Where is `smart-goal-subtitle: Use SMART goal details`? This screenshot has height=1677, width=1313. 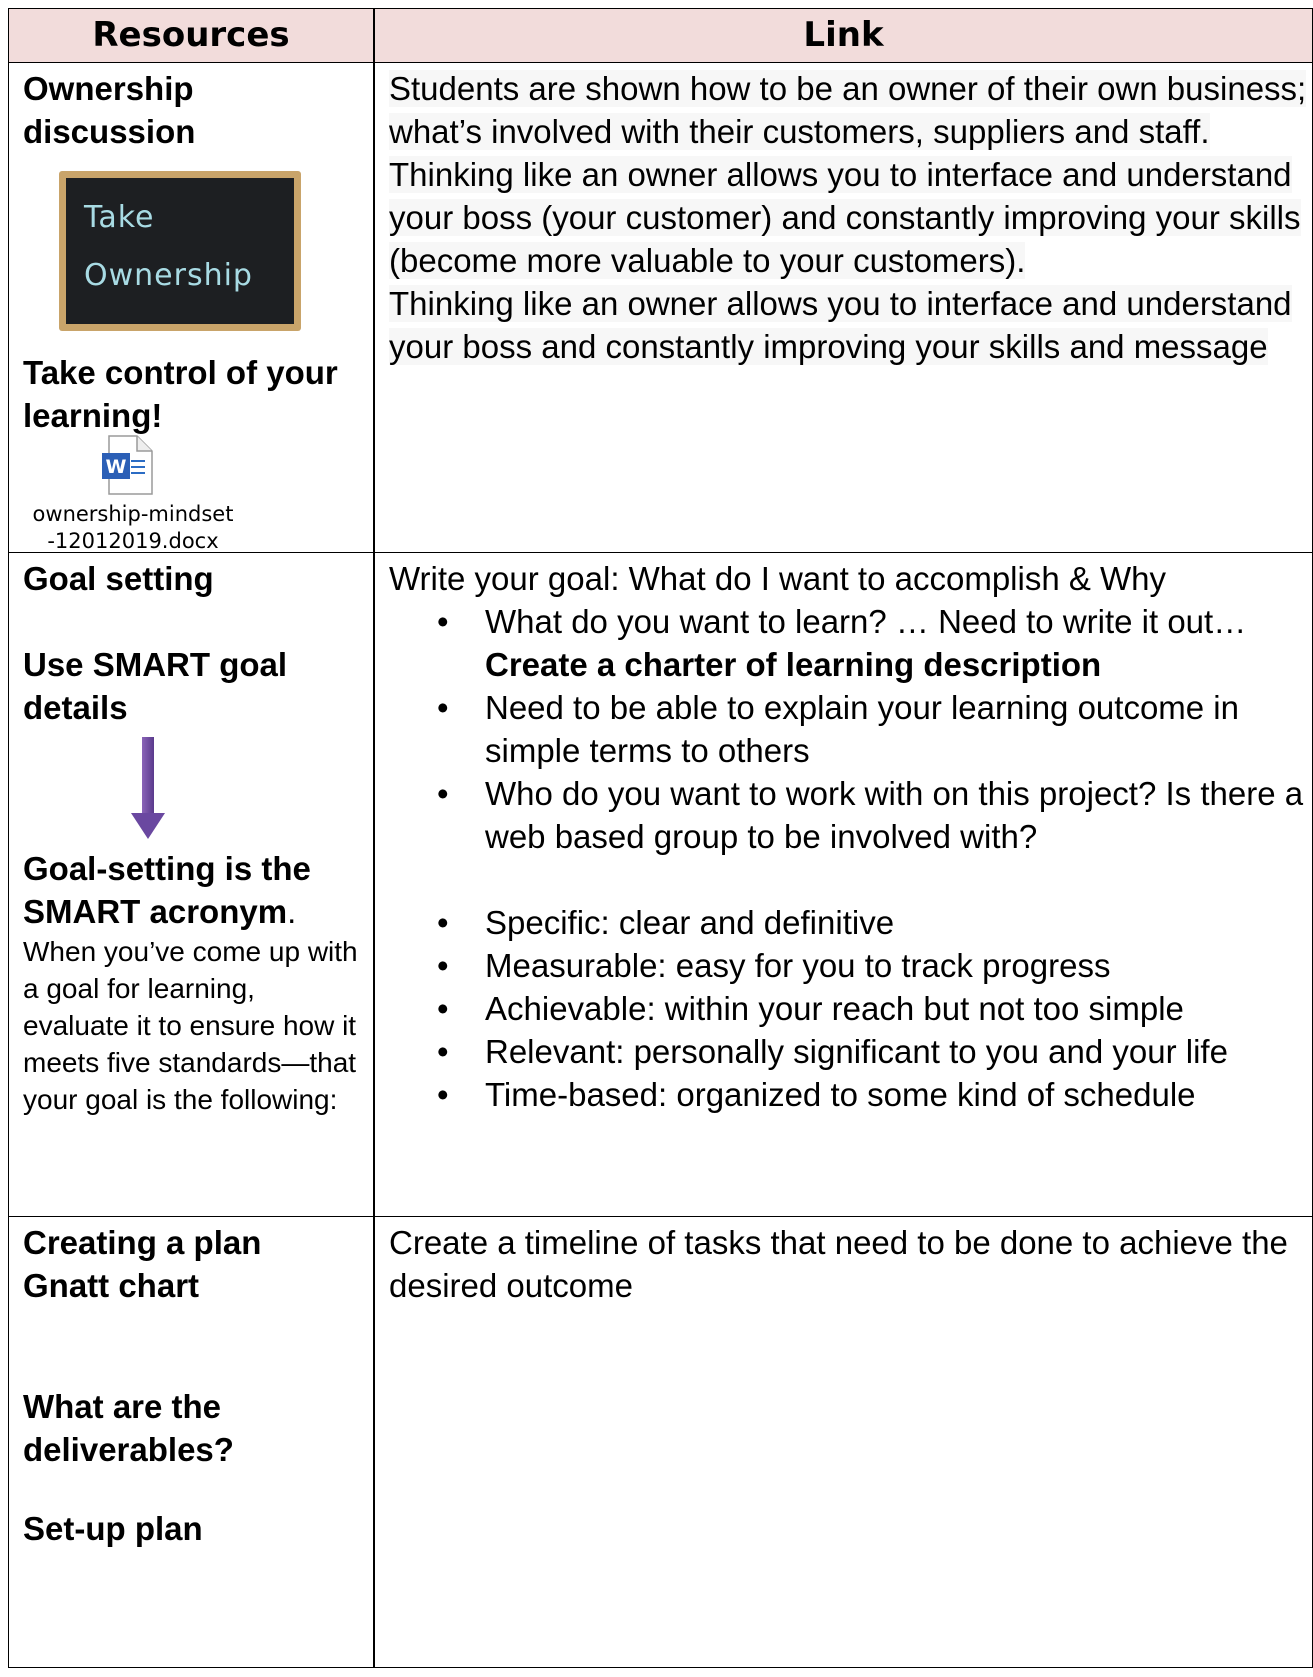 smart-goal-subtitle: Use SMART goal details is located at coordinates (155, 686).